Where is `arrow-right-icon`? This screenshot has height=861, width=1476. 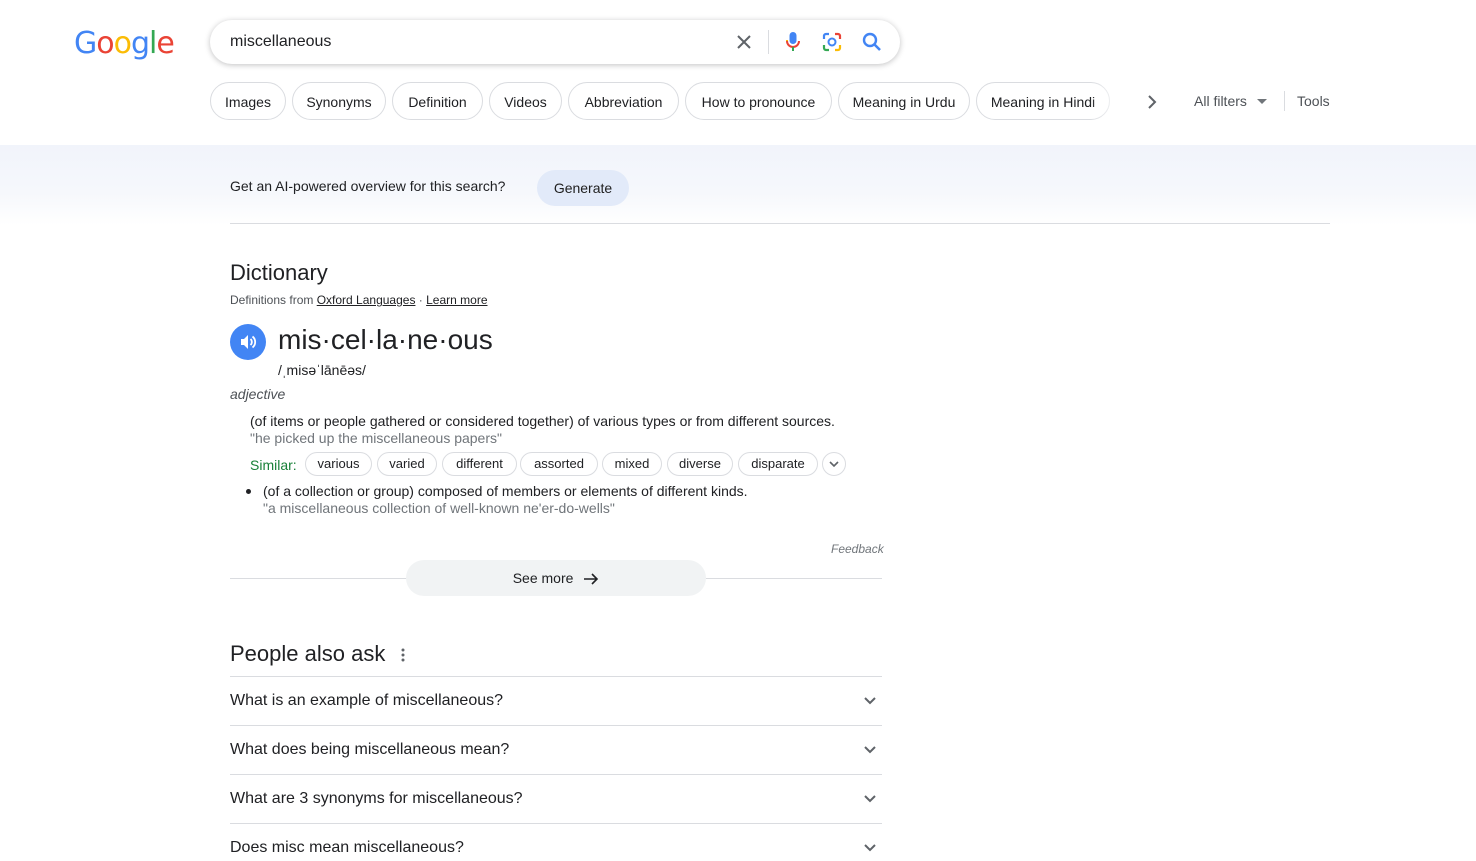
arrow-right-icon is located at coordinates (591, 579).